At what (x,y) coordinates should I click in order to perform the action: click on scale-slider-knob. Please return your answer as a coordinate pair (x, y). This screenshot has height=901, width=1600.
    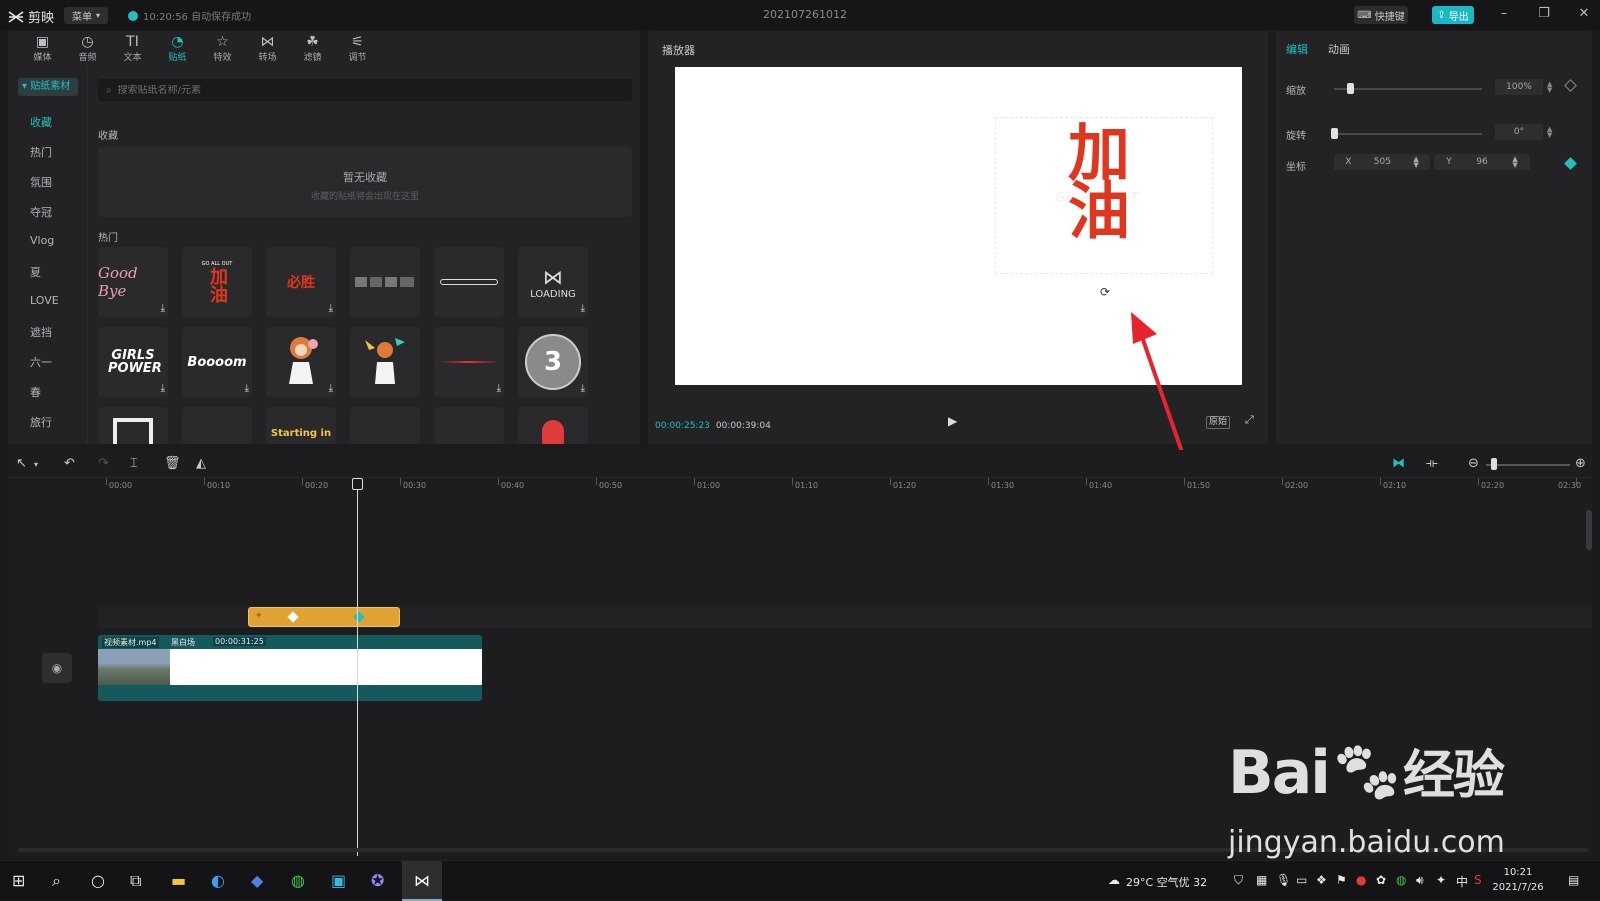
    Looking at the image, I should click on (1350, 88).